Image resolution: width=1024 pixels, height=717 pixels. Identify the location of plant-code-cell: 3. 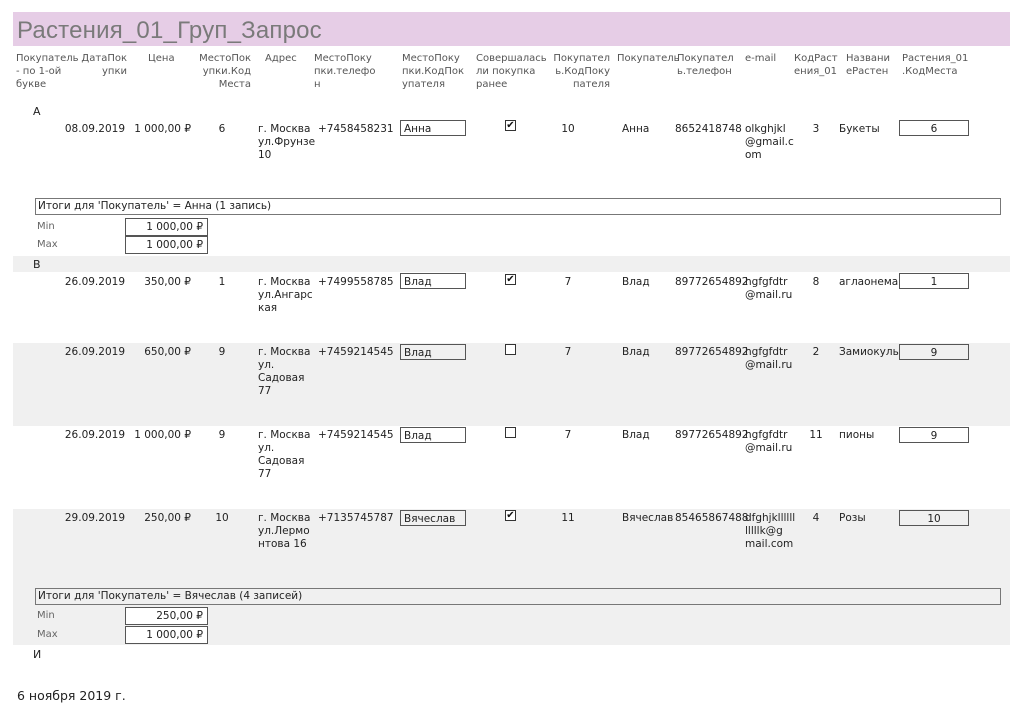
(816, 129).